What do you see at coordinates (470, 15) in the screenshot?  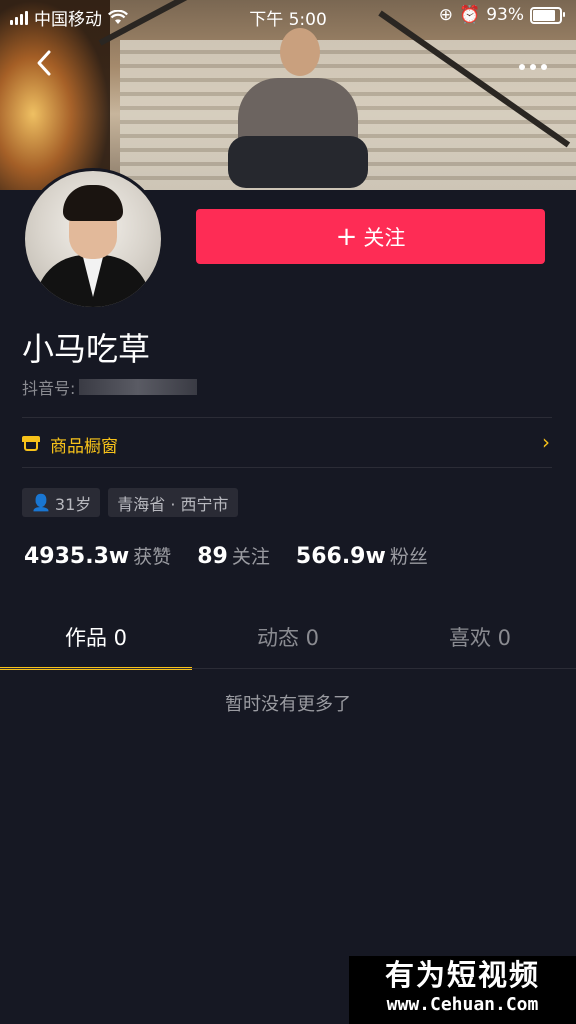 I see `alarm-icon: ⏰` at bounding box center [470, 15].